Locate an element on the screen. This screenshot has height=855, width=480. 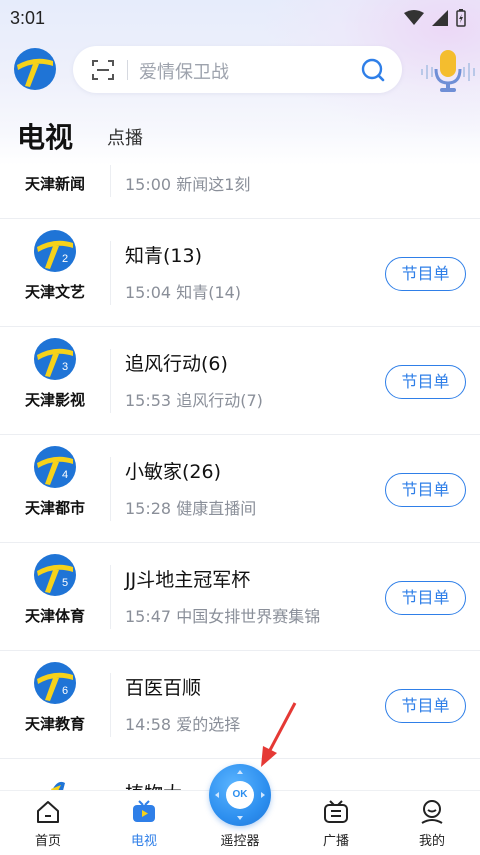
scan-icon is located at coordinates (103, 70).